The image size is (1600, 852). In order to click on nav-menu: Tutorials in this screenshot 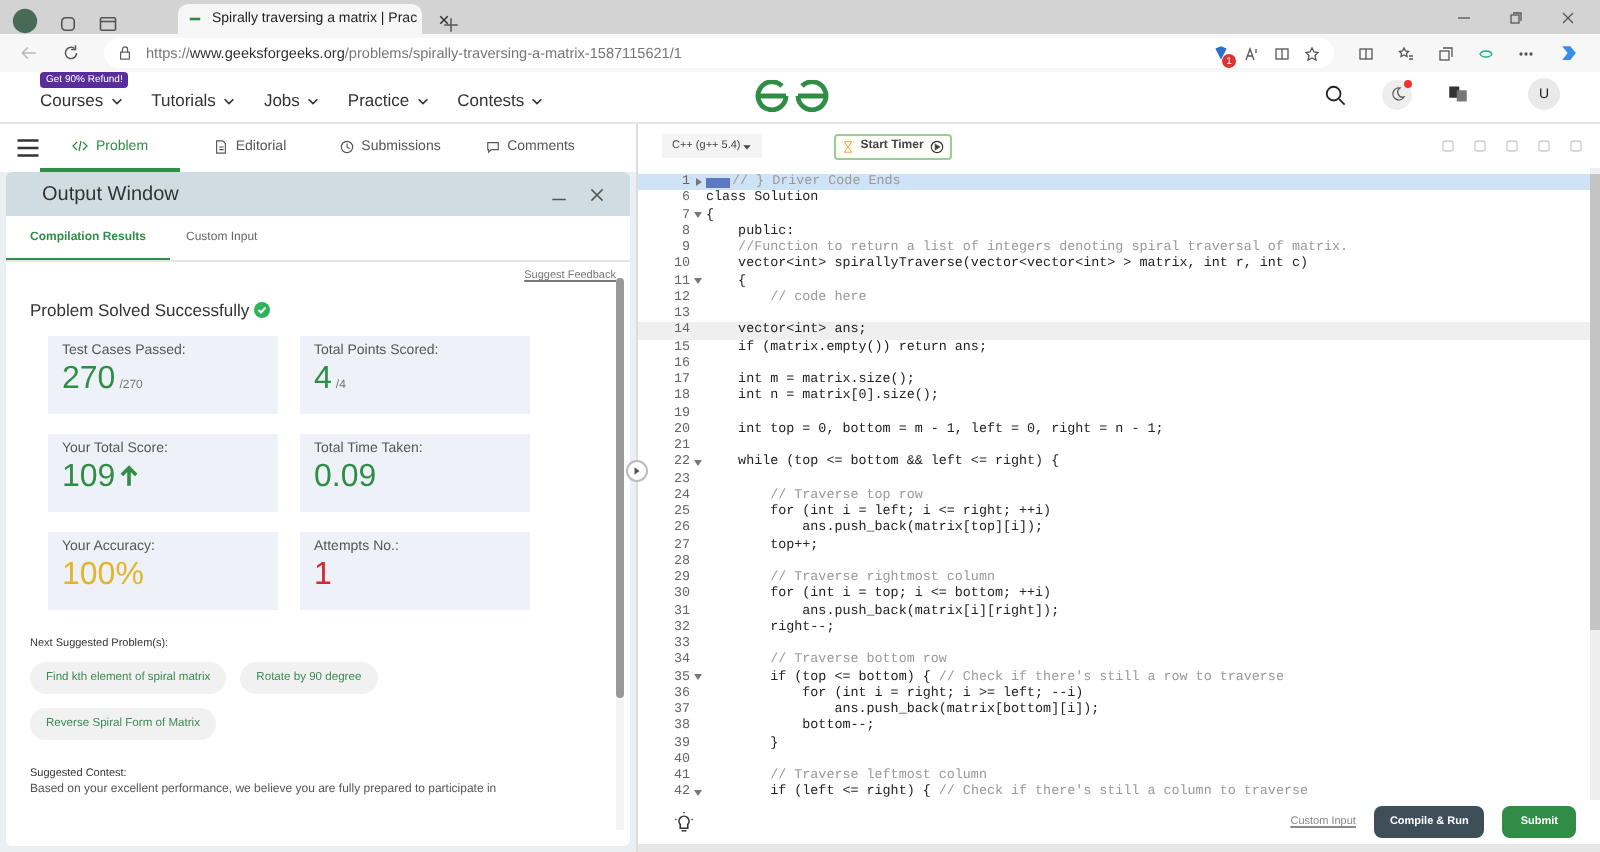, I will do `click(193, 100)`.